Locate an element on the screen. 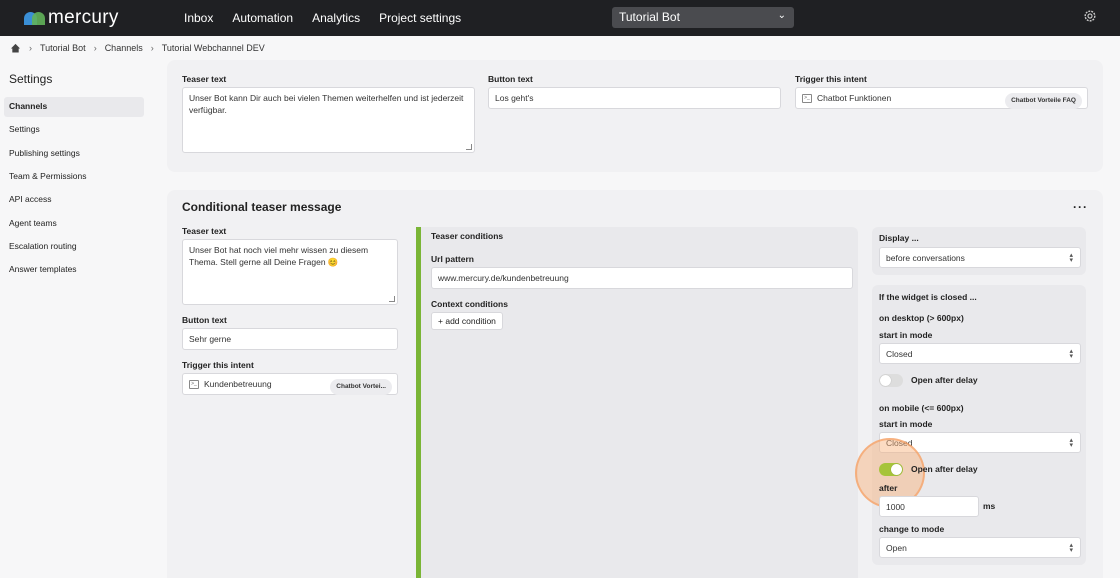 The width and height of the screenshot is (1120, 578). logo-text: mercury is located at coordinates (83, 17).